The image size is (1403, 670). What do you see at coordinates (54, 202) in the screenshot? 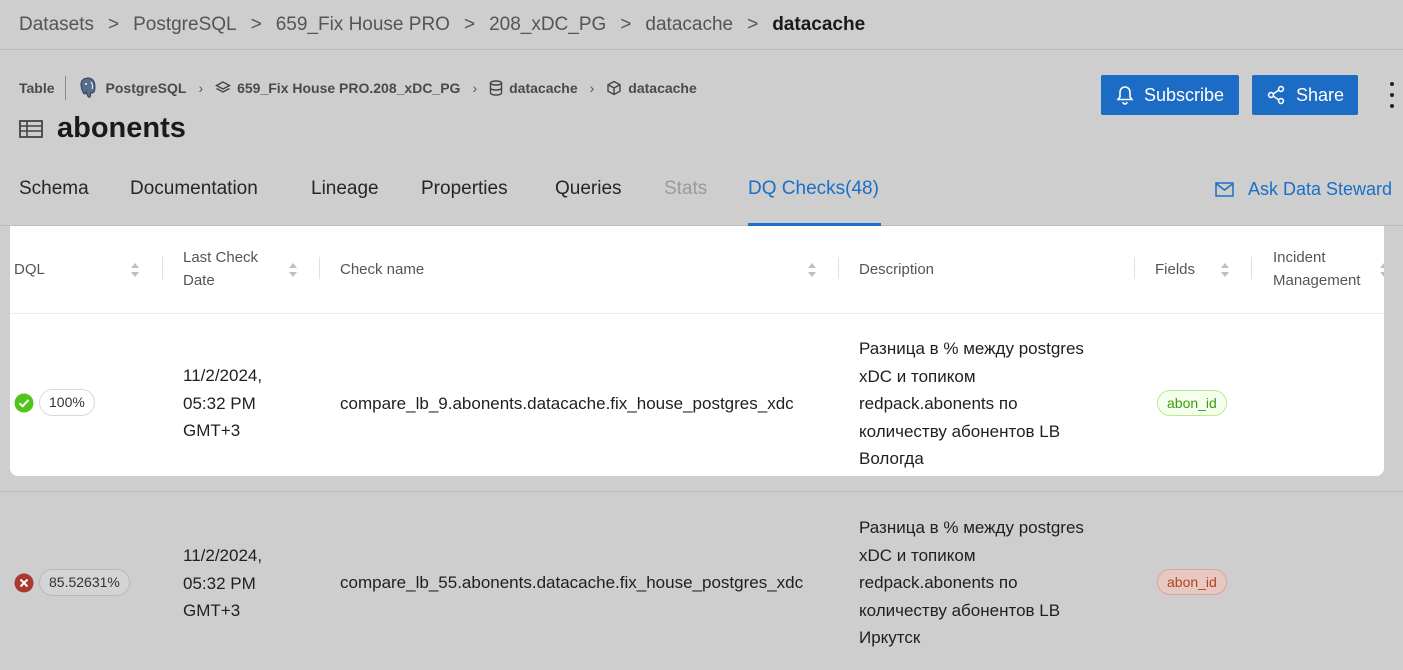
I see `tab-schema: Schema` at bounding box center [54, 202].